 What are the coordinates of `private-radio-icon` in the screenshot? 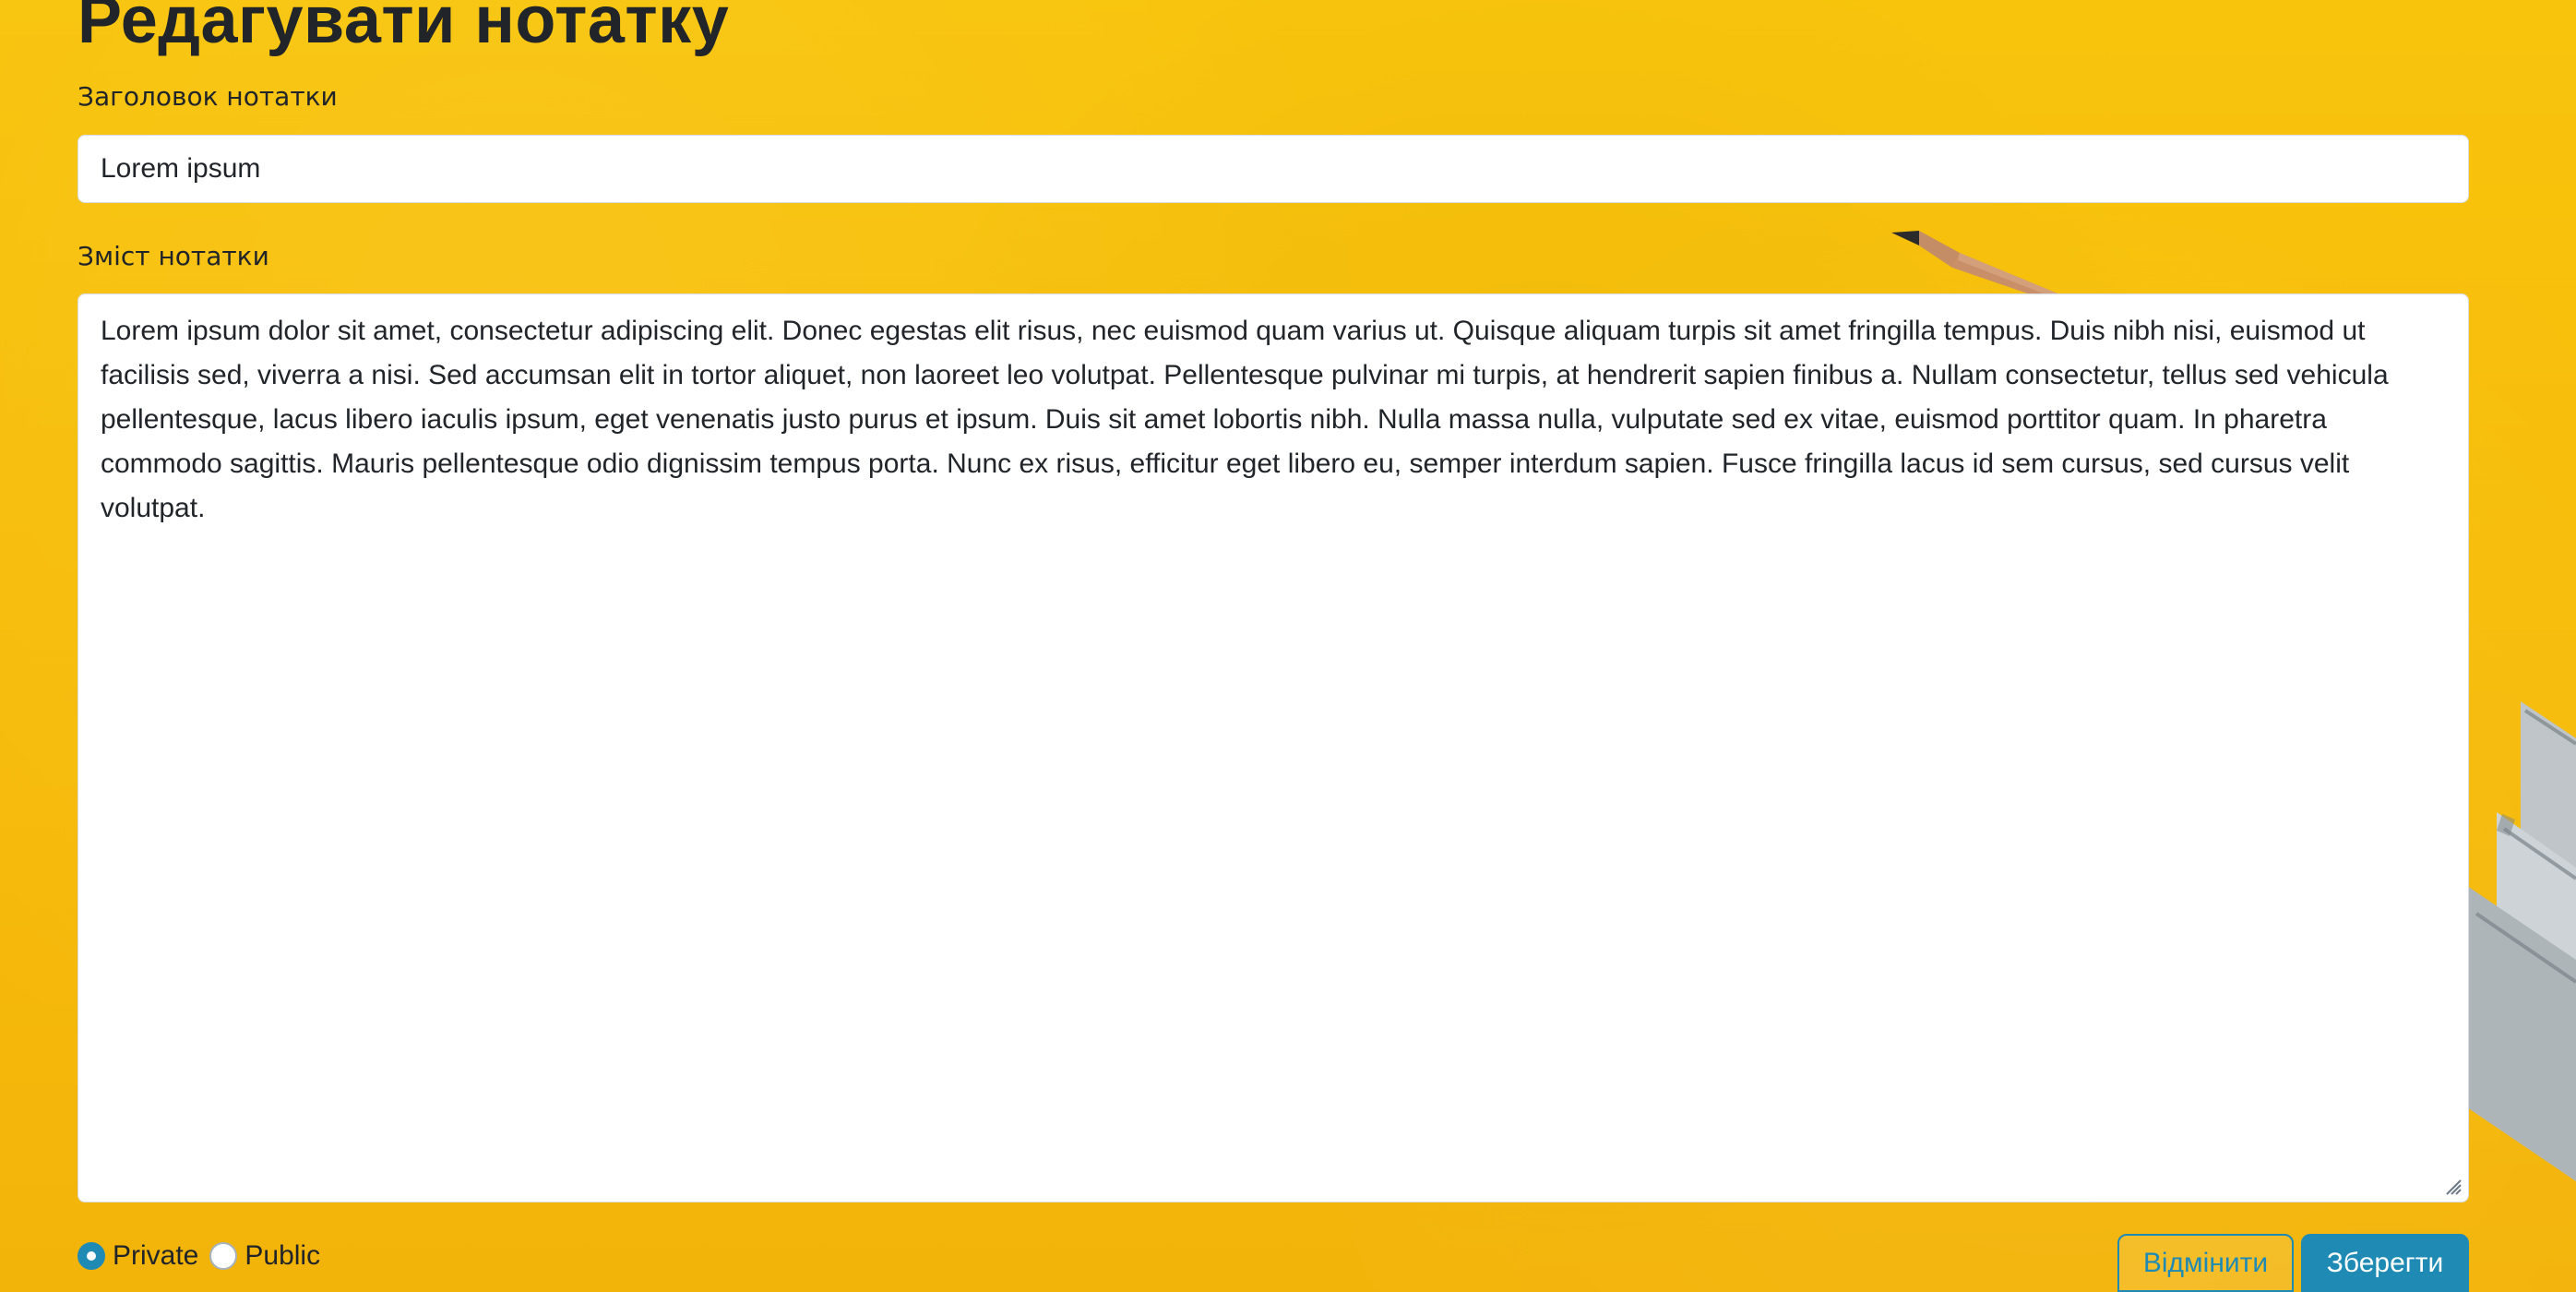 It's located at (91, 1256).